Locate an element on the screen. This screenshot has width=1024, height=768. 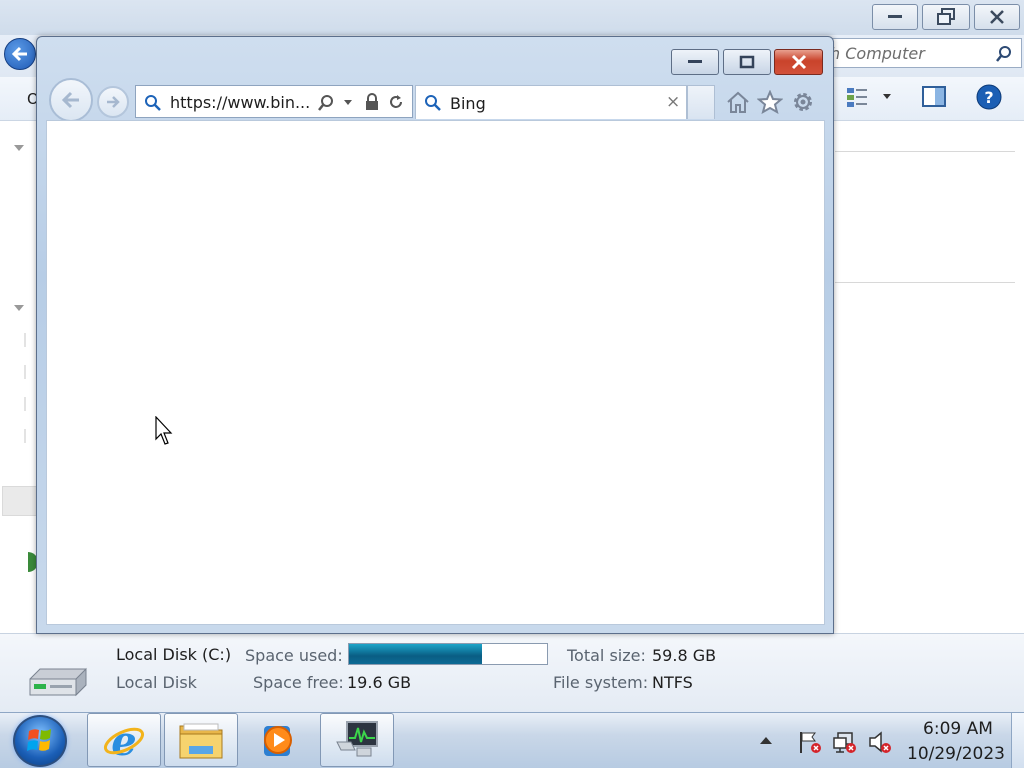
ie-home-button is located at coordinates (738, 102).